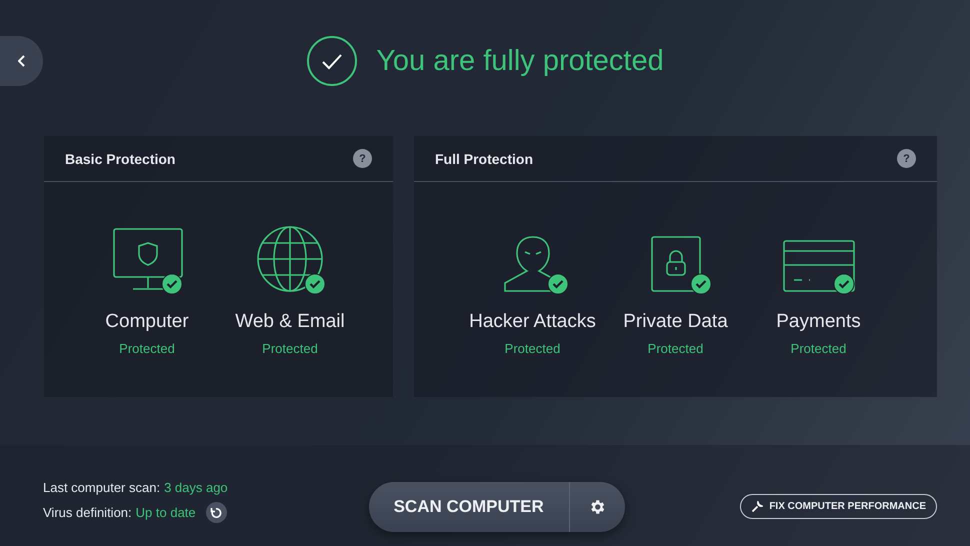  Describe the element at coordinates (120, 158) in the screenshot. I see `panel-title: Basic Protection` at that location.